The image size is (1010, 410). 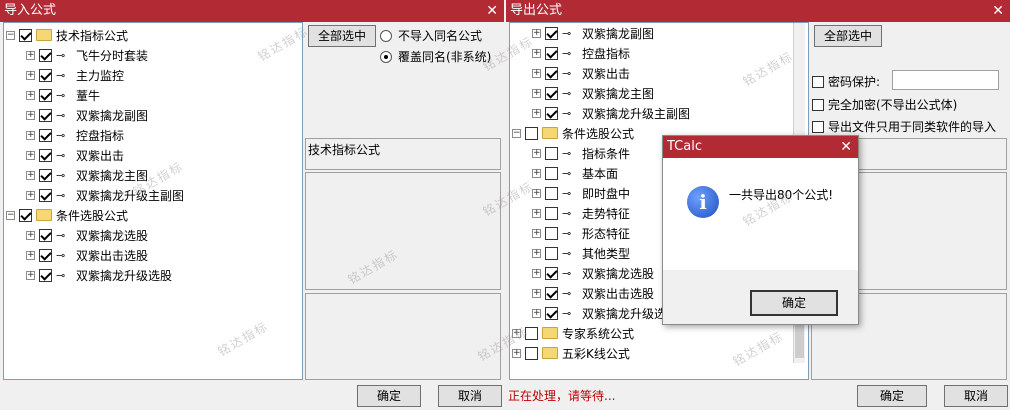 What do you see at coordinates (470, 396) in the screenshot?
I see `import-cancel-button: 取消` at bounding box center [470, 396].